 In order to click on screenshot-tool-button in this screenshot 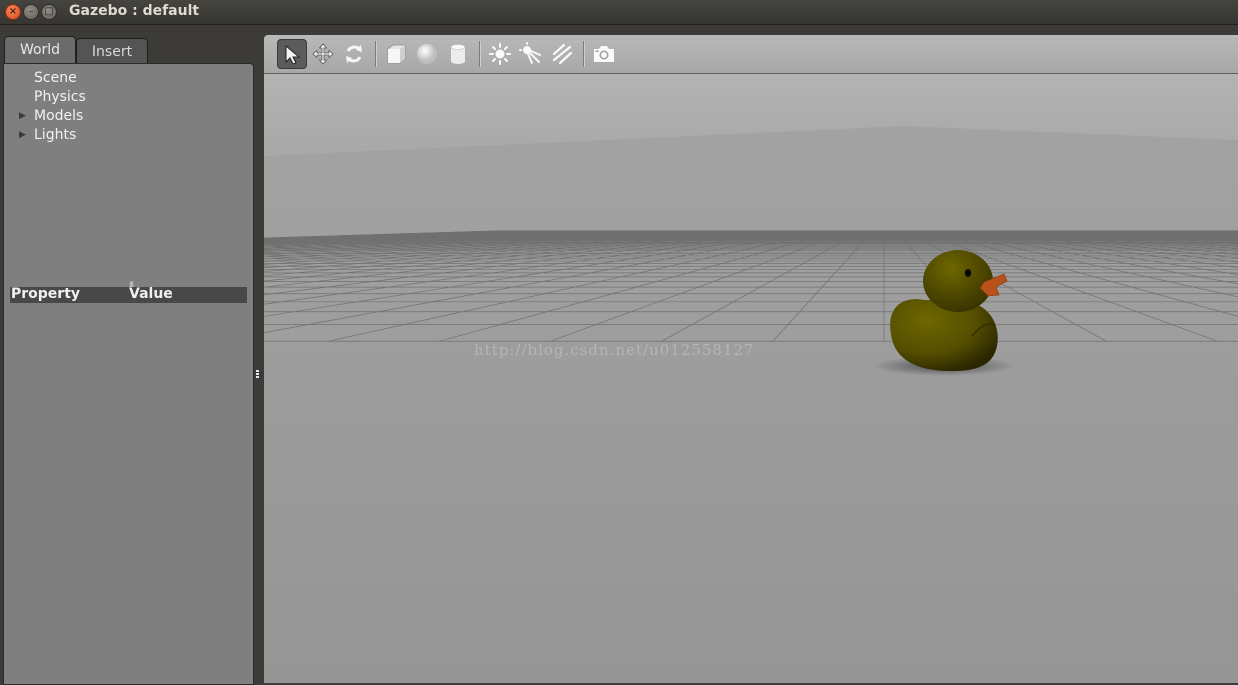, I will do `click(604, 54)`.